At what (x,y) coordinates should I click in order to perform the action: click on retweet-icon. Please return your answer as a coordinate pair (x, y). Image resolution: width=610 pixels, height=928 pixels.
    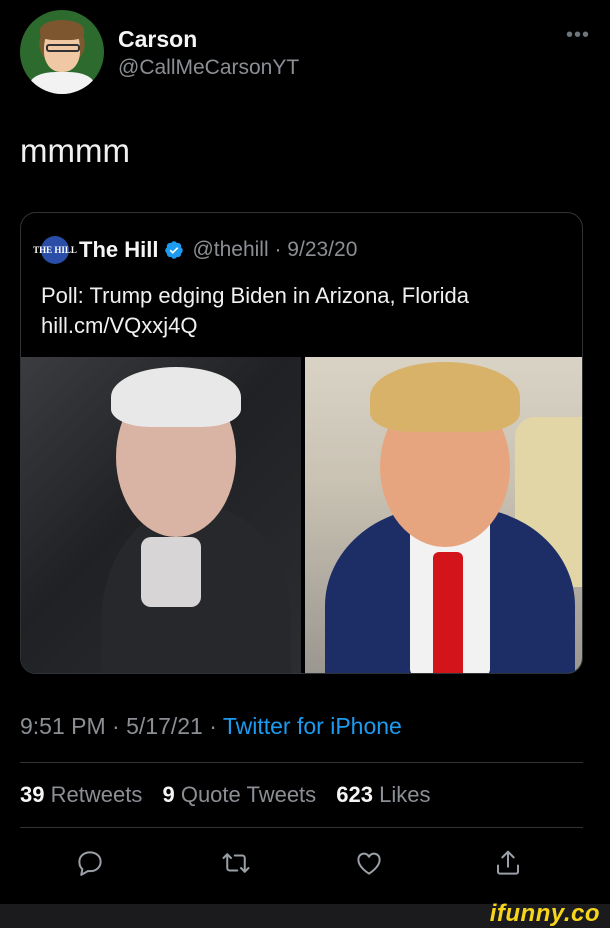
    Looking at the image, I should click on (236, 863).